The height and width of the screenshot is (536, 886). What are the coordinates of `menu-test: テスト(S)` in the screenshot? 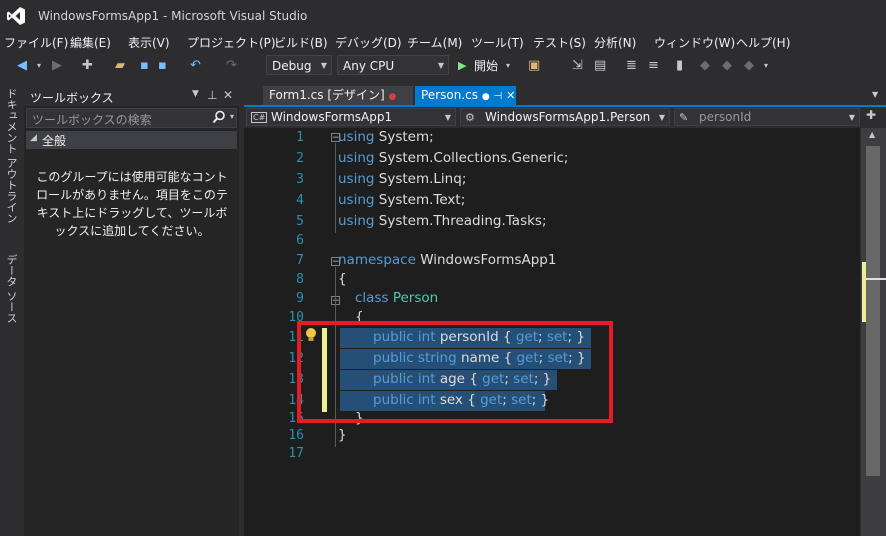 It's located at (559, 42).